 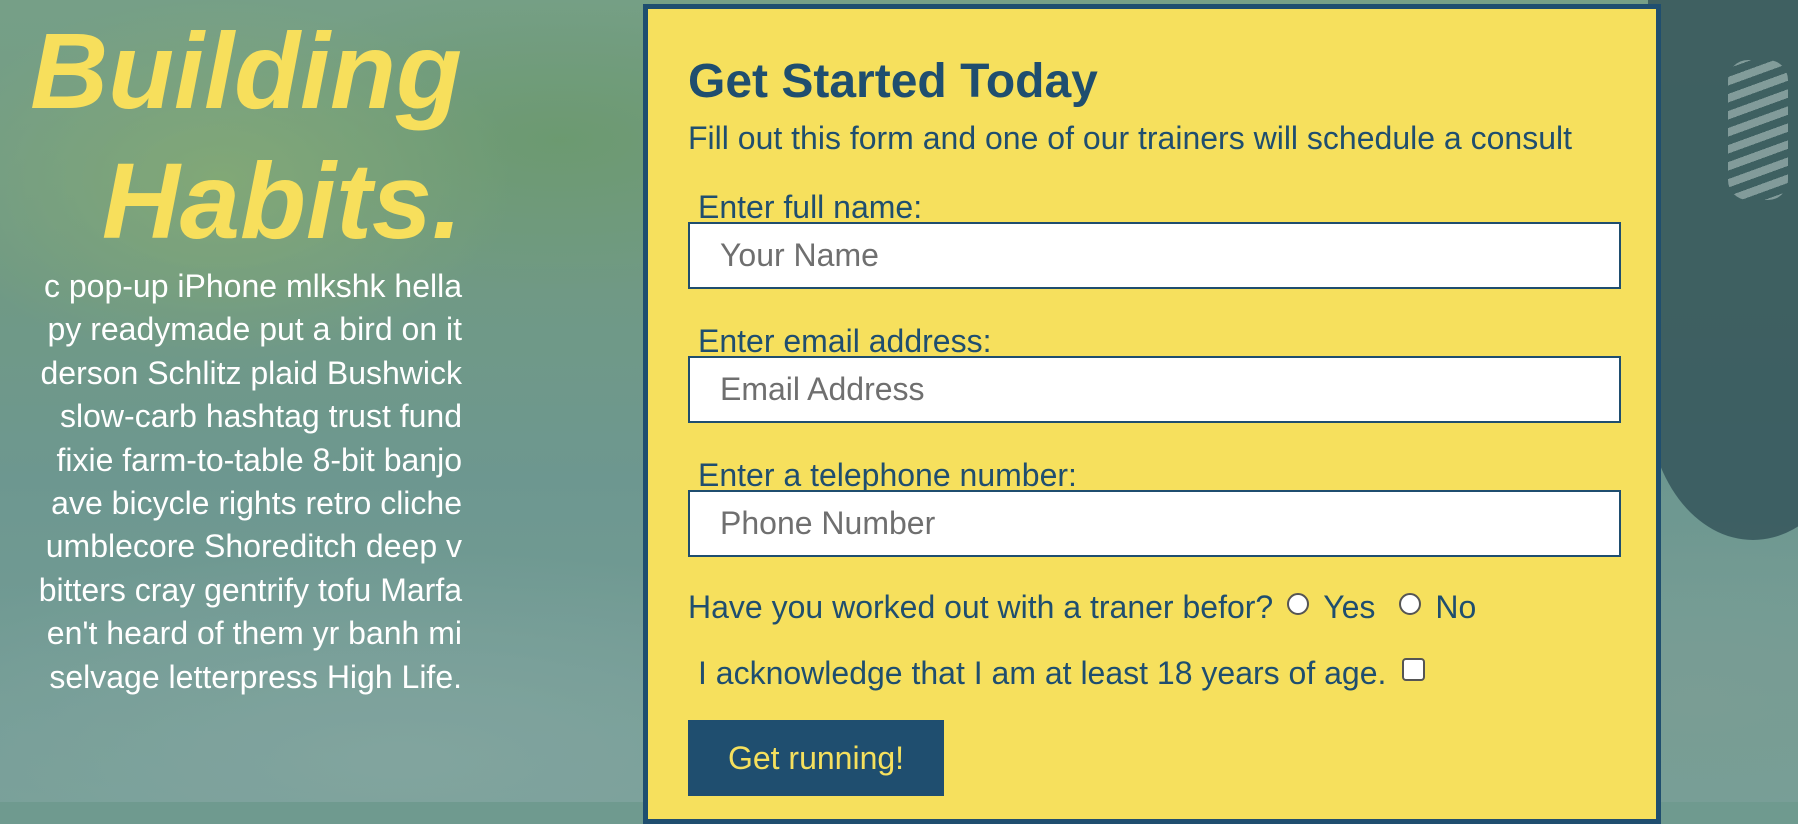 What do you see at coordinates (246, 136) in the screenshot?
I see `hero-title: Building Habits.` at bounding box center [246, 136].